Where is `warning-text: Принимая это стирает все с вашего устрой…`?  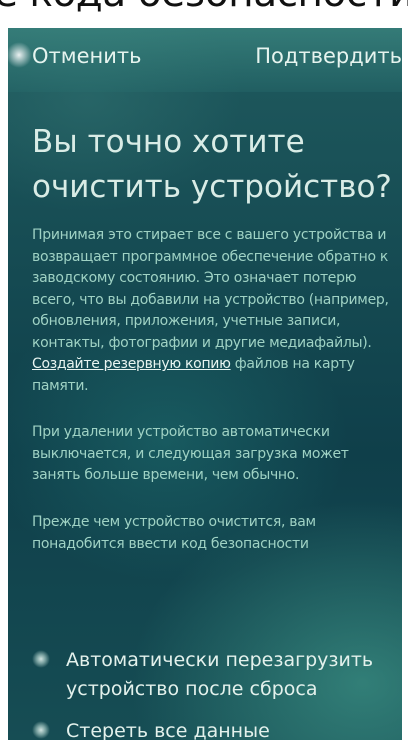 warning-text: Принимая это стирает все с вашего устрой… is located at coordinates (210, 289).